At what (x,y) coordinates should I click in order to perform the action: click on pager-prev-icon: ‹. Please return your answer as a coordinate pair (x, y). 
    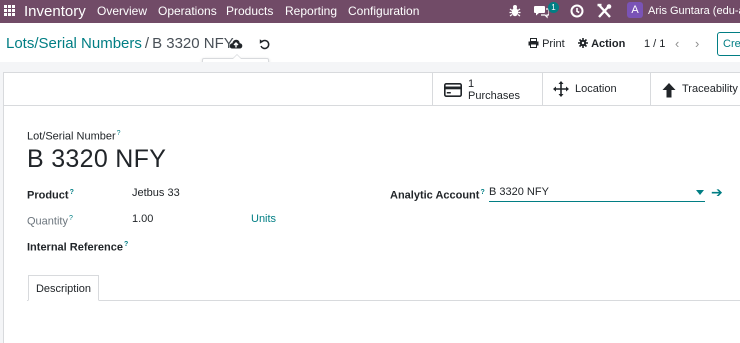
    Looking at the image, I should click on (677, 43).